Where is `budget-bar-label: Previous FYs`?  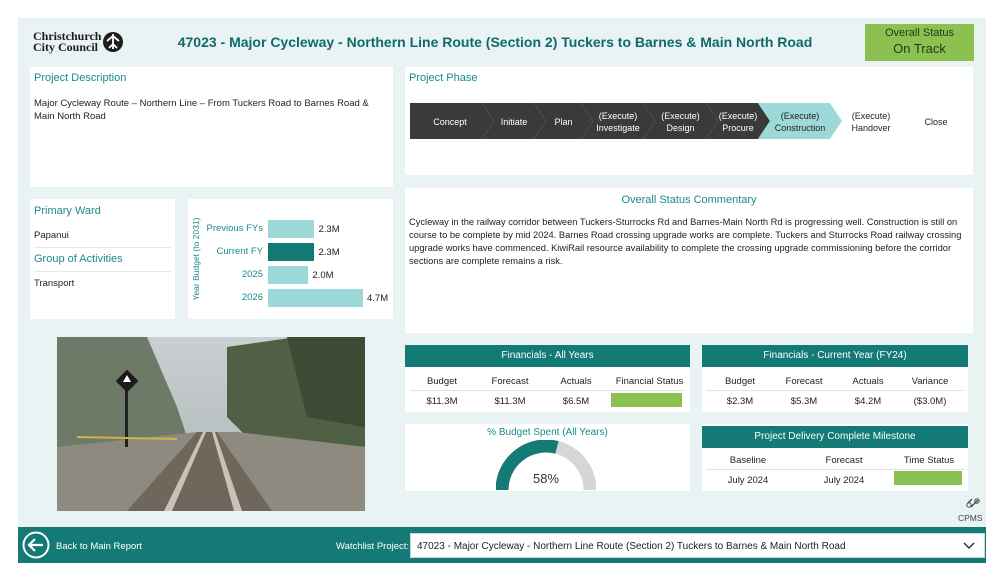 budget-bar-label: Previous FYs is located at coordinates (235, 228).